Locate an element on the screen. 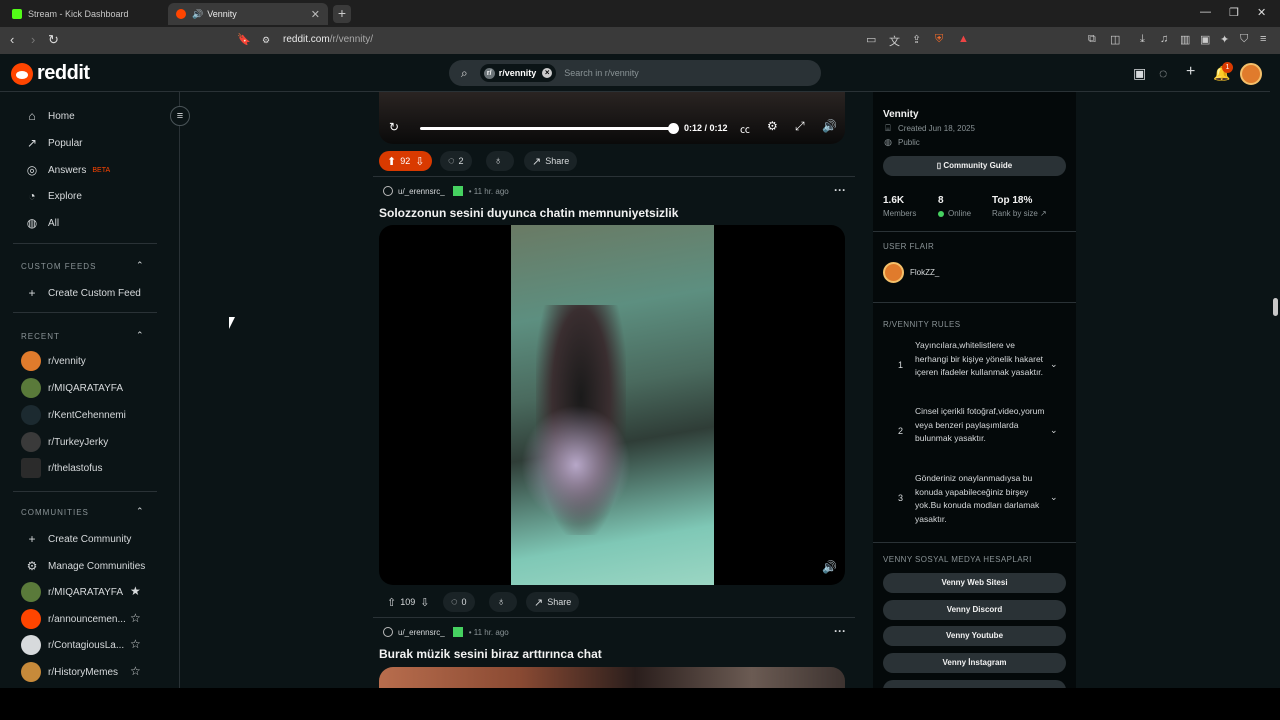  collapse-sidebar-button: ≡ is located at coordinates (180, 116).